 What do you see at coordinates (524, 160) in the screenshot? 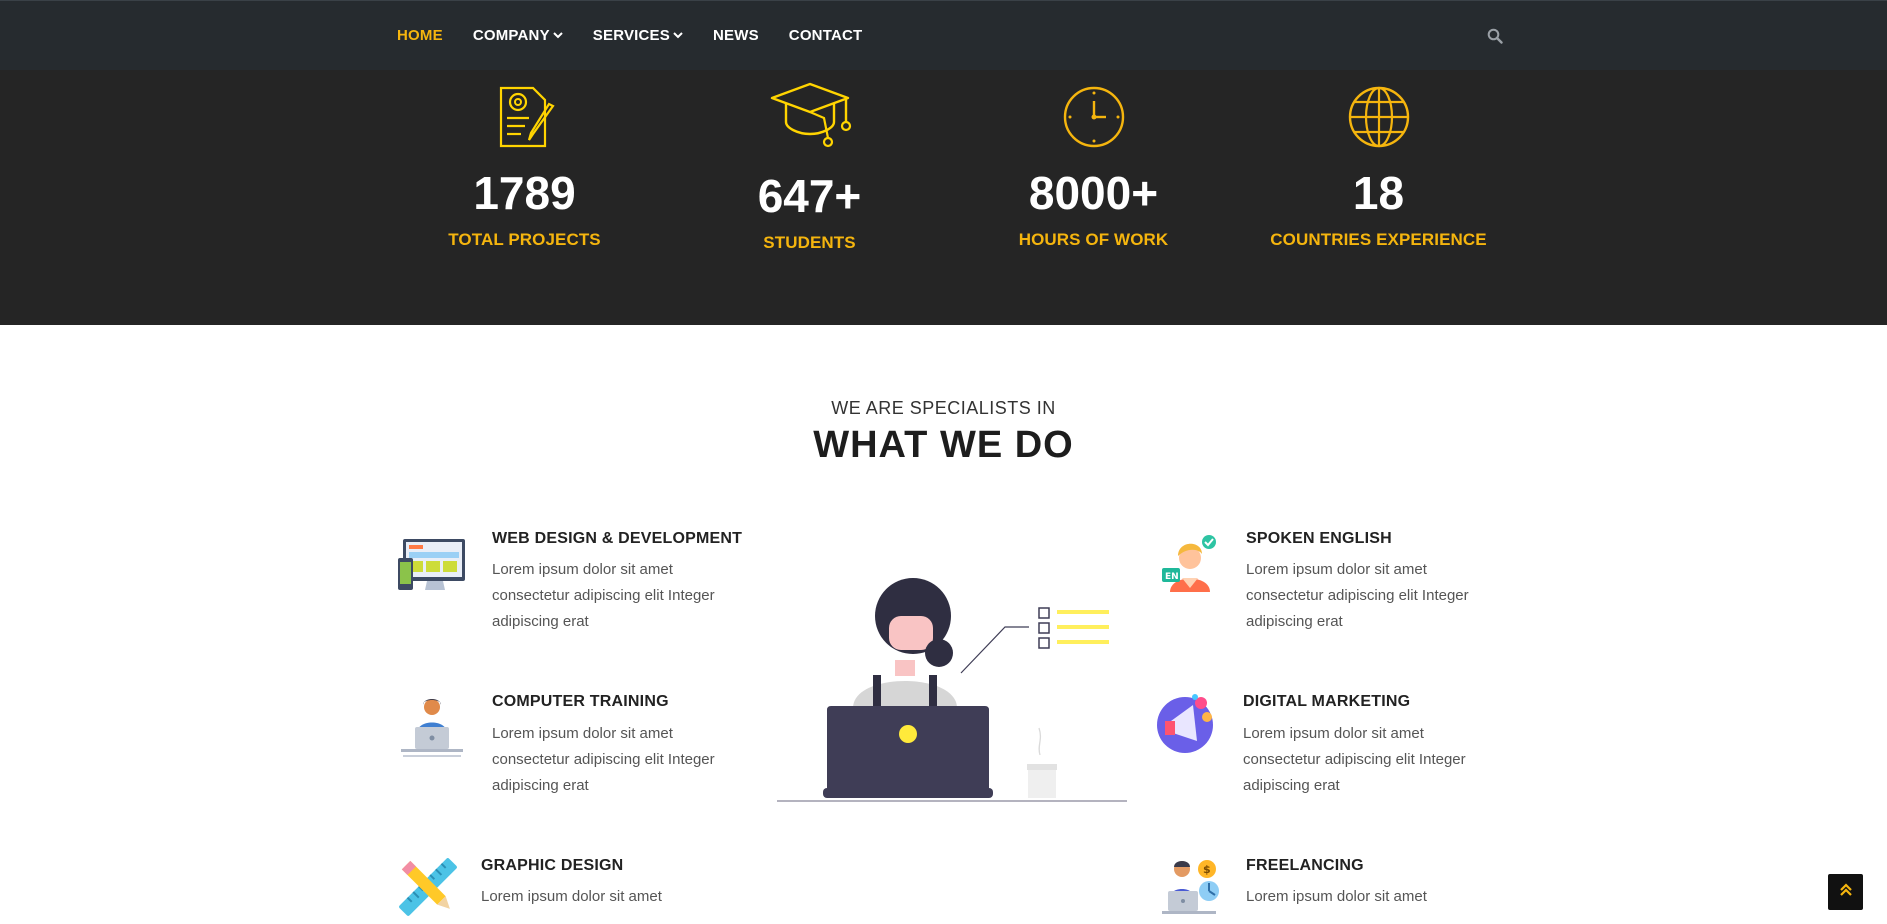
I see `stat-total-projects: 1789 TOTAL PROJECTS` at bounding box center [524, 160].